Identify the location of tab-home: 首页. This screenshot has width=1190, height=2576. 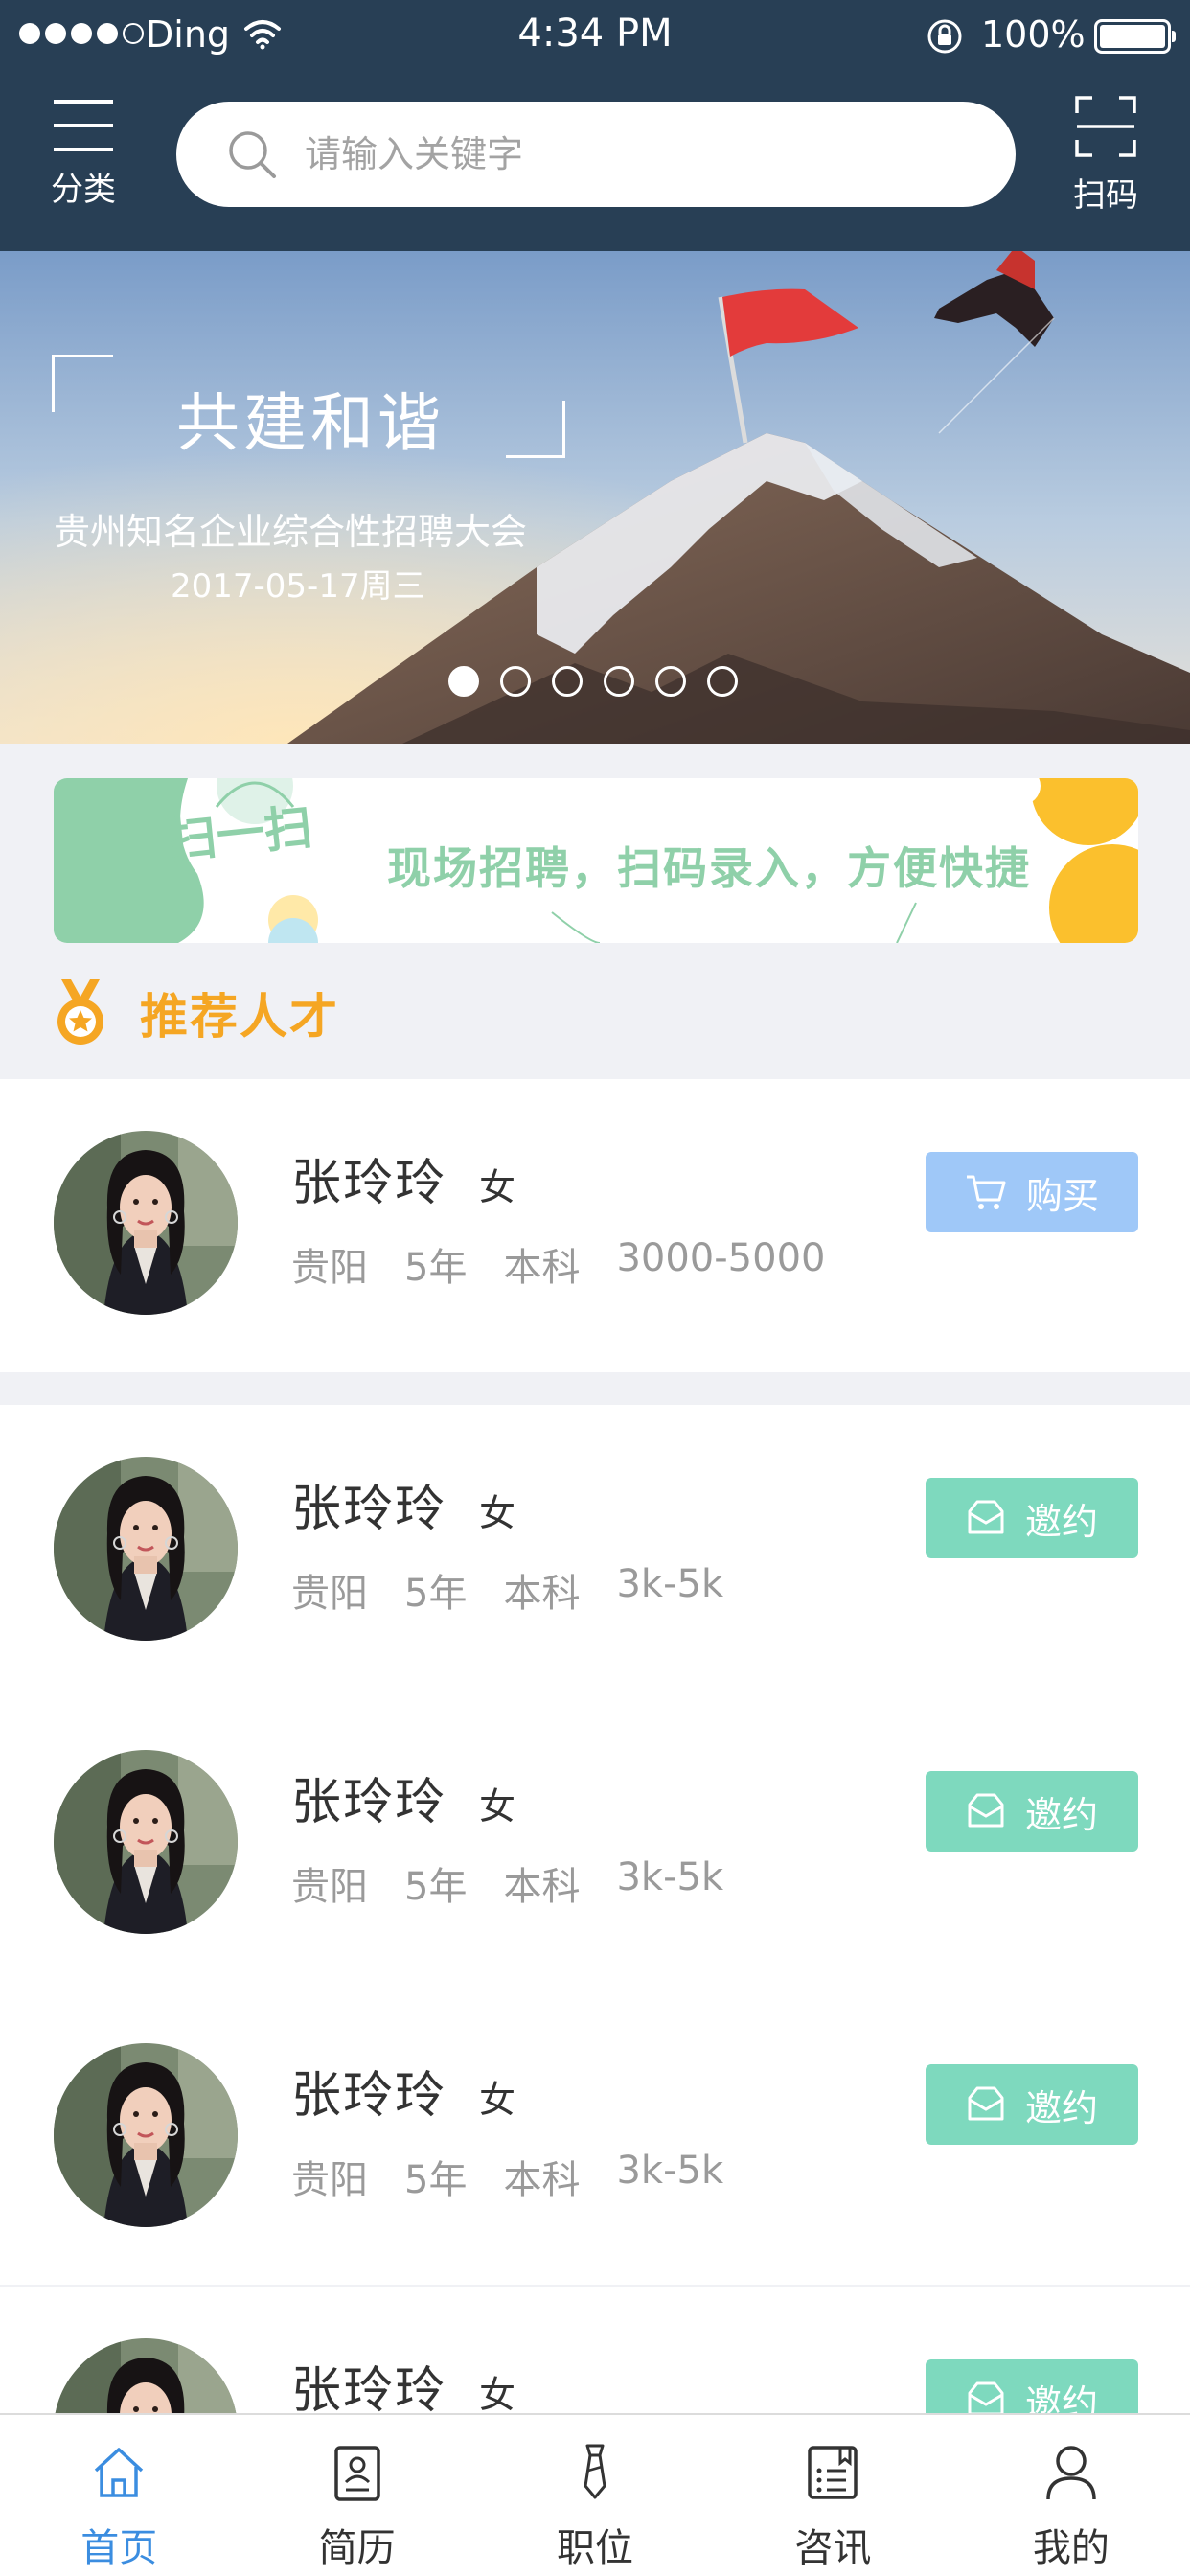
(119, 2495).